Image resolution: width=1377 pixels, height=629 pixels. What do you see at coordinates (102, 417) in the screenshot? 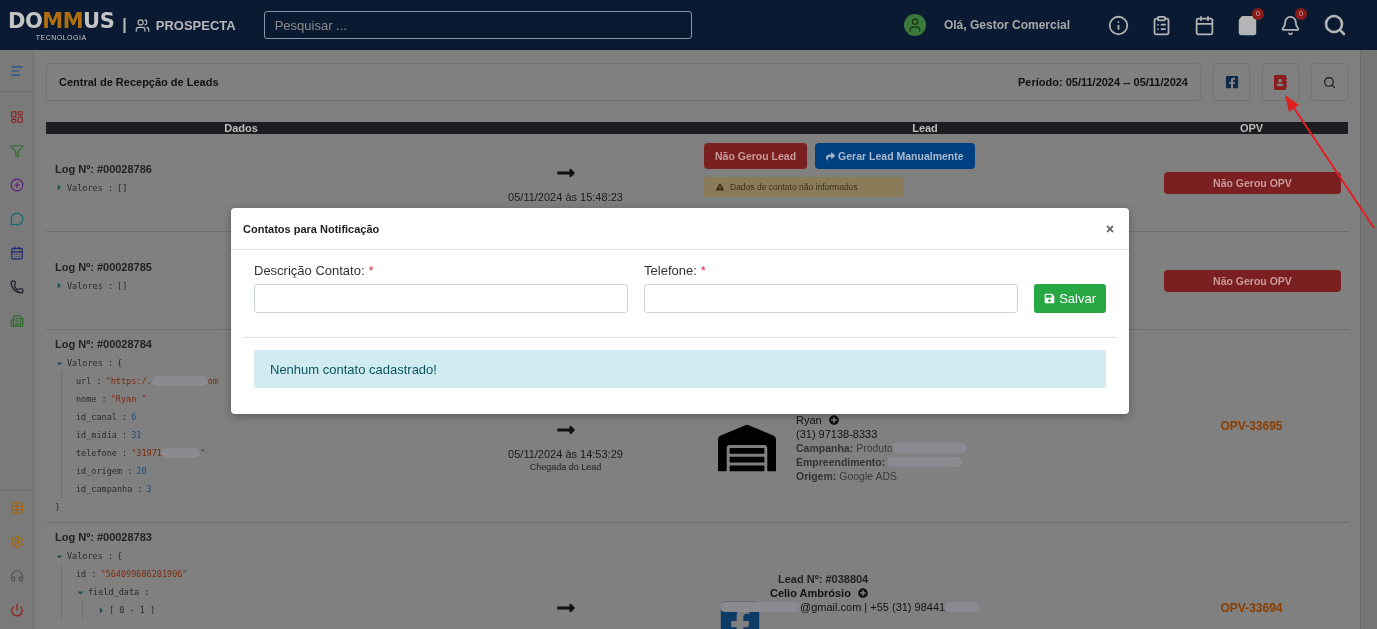
I see `json-key: id_canal :` at bounding box center [102, 417].